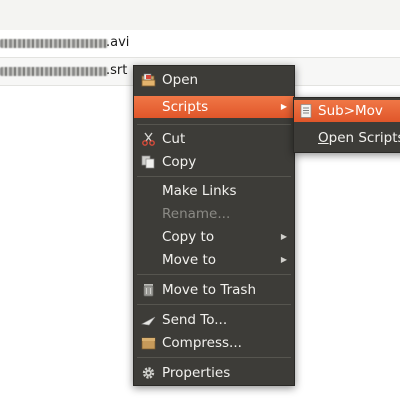 The height and width of the screenshot is (400, 400). I want to click on trash-icon, so click(148, 290).